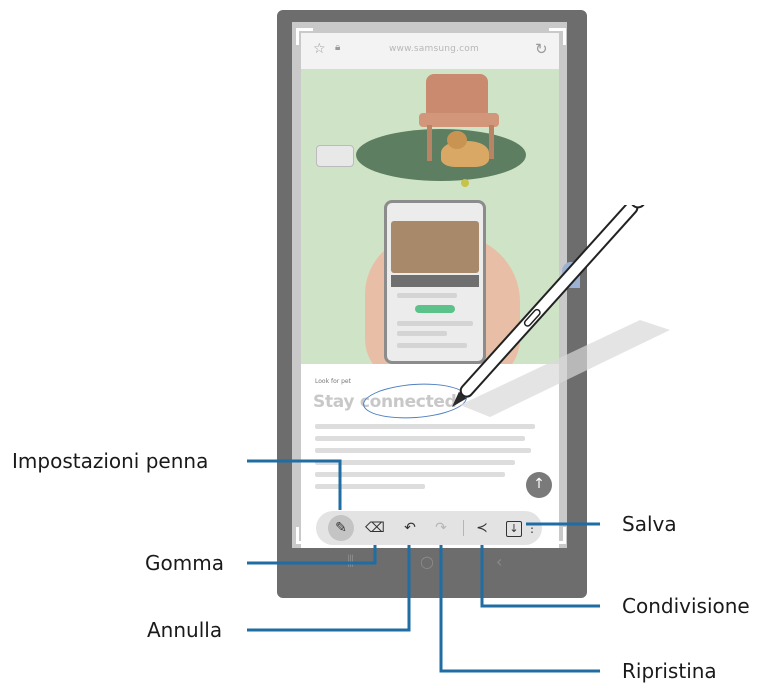 This screenshot has width=771, height=688. Describe the element at coordinates (465, 183) in the screenshot. I see `ball-shape` at that location.